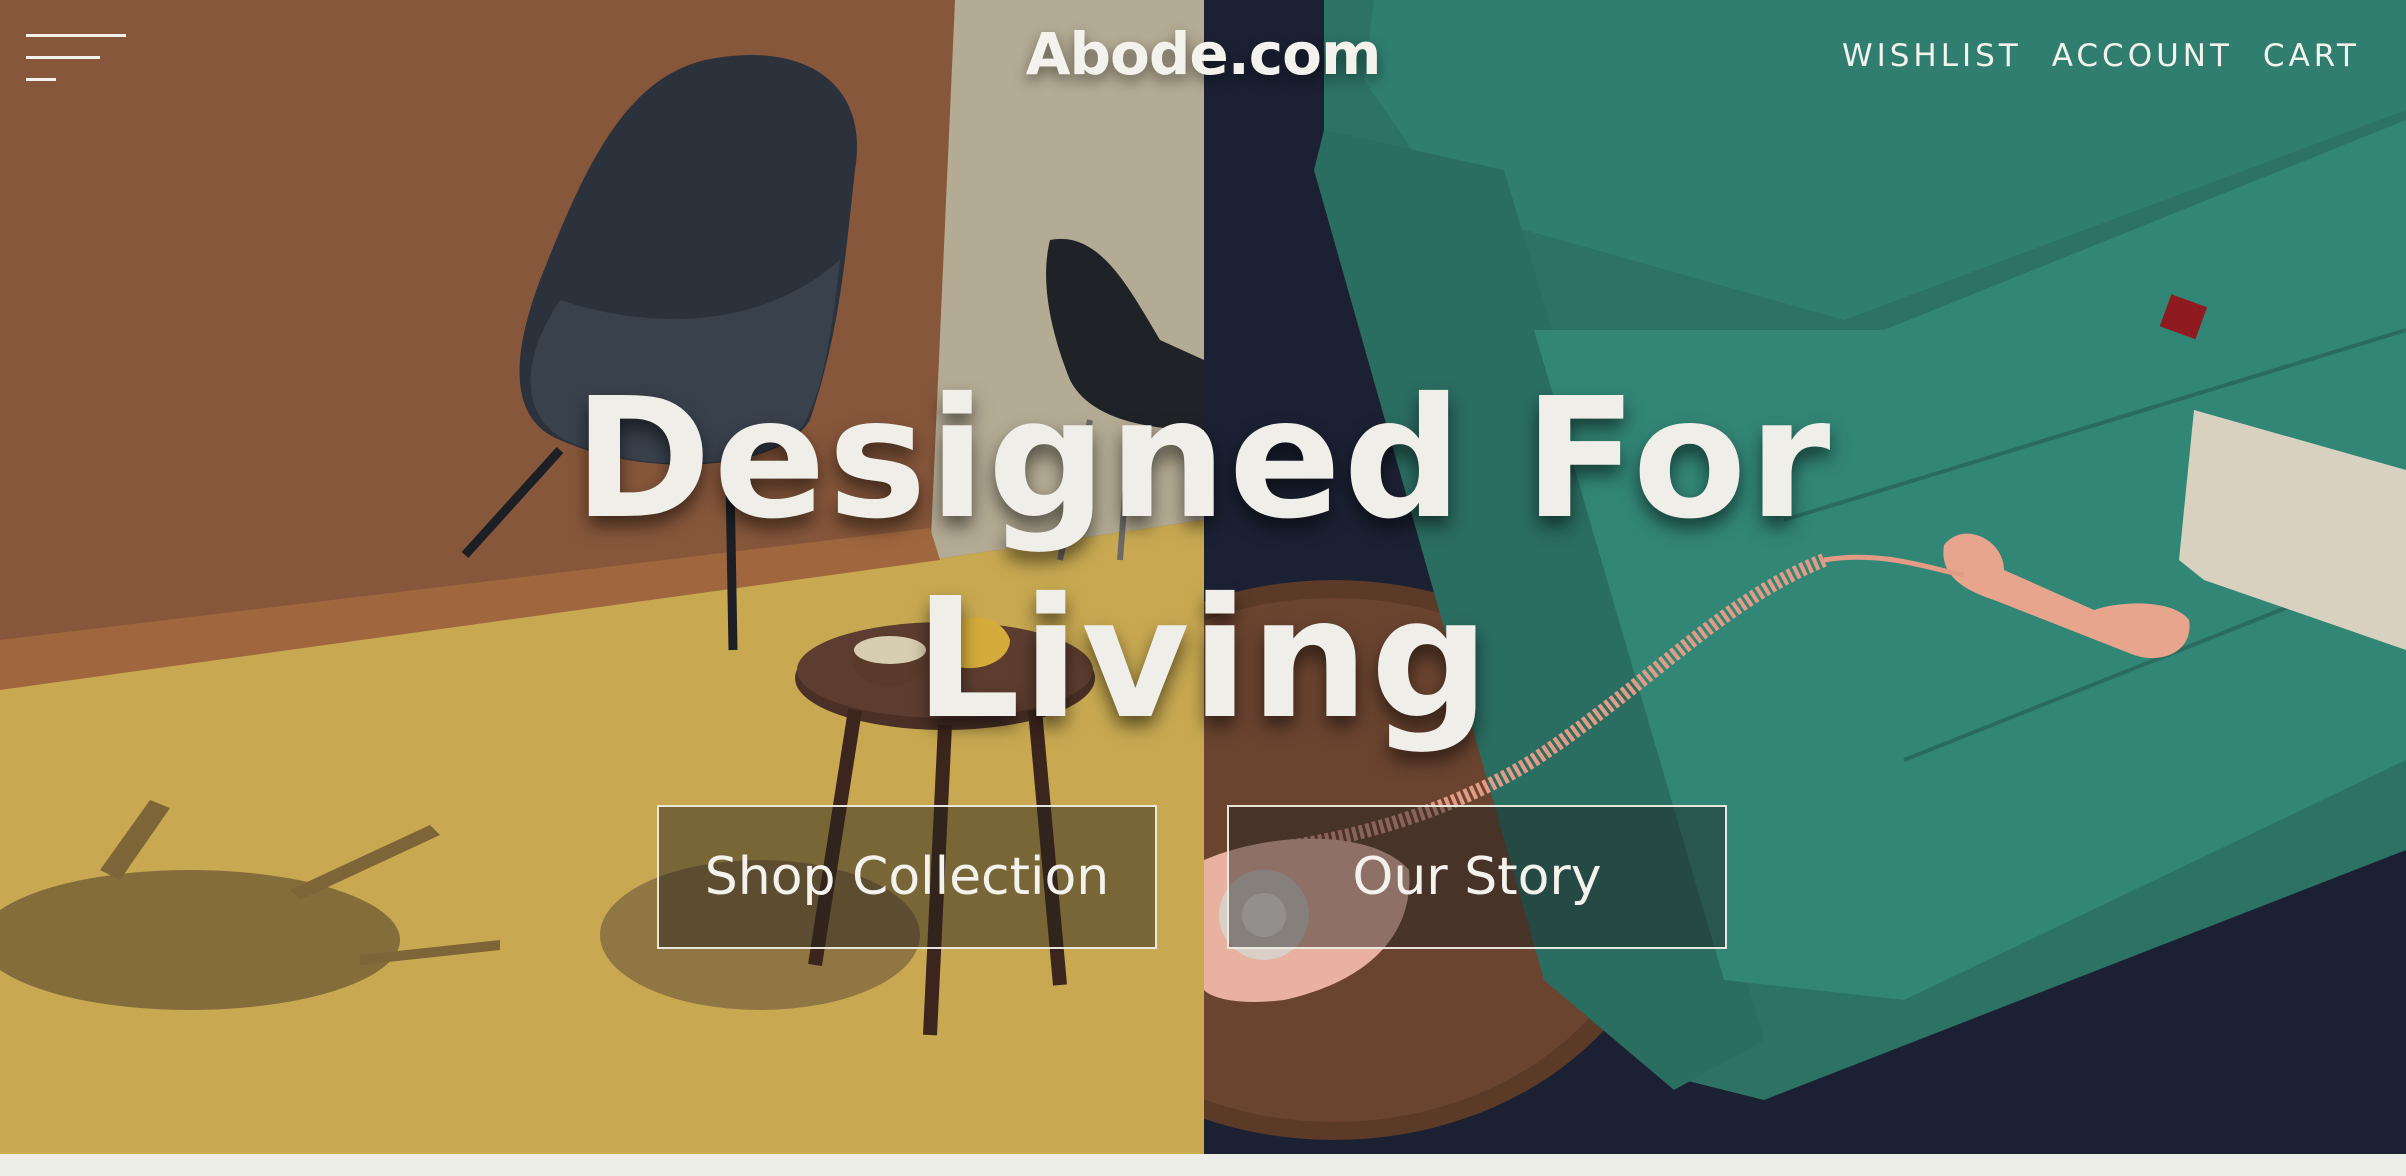 The width and height of the screenshot is (2406, 1176). Describe the element at coordinates (1203, 1165) in the screenshot. I see `below-hero-strip` at that location.